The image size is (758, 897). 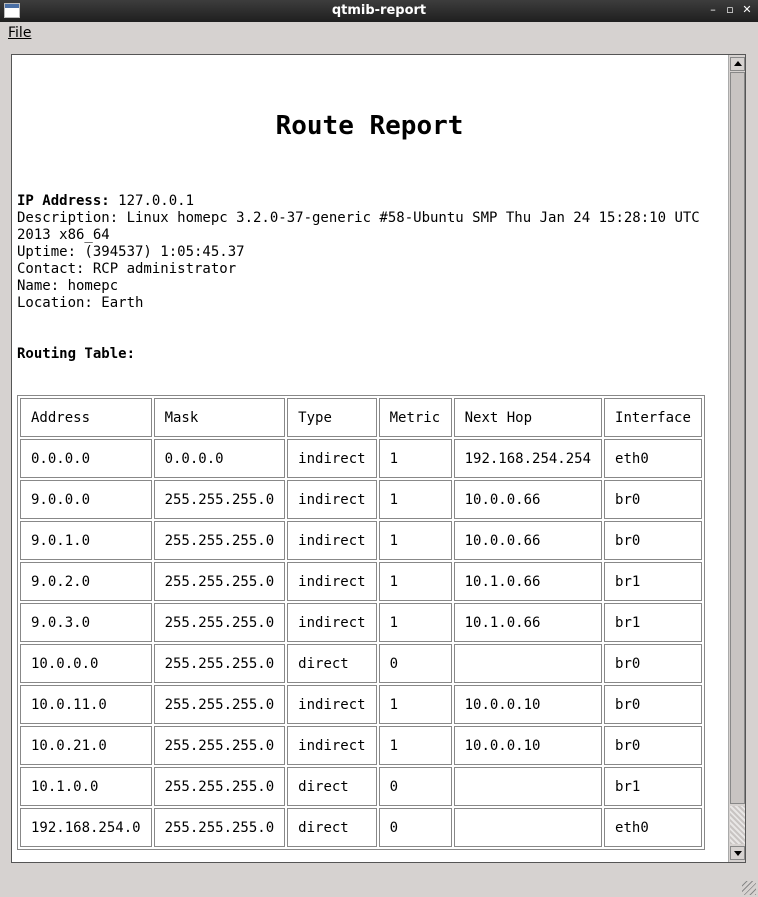 I want to click on cell-address: 10.0.0.0, so click(x=86, y=663).